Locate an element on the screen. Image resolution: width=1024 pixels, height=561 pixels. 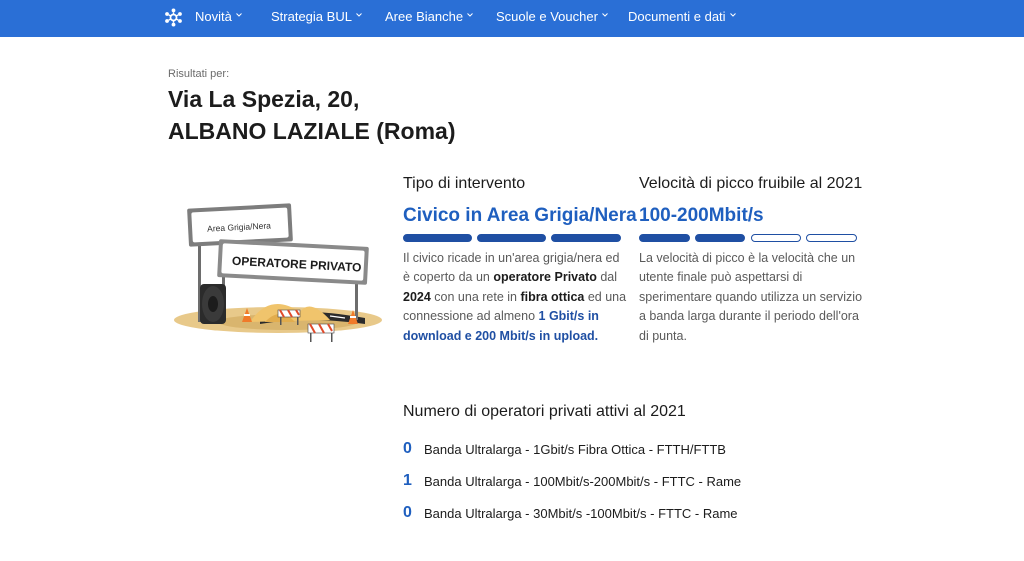
velocita-value: 100-200Mbit/s is located at coordinates (701, 215).